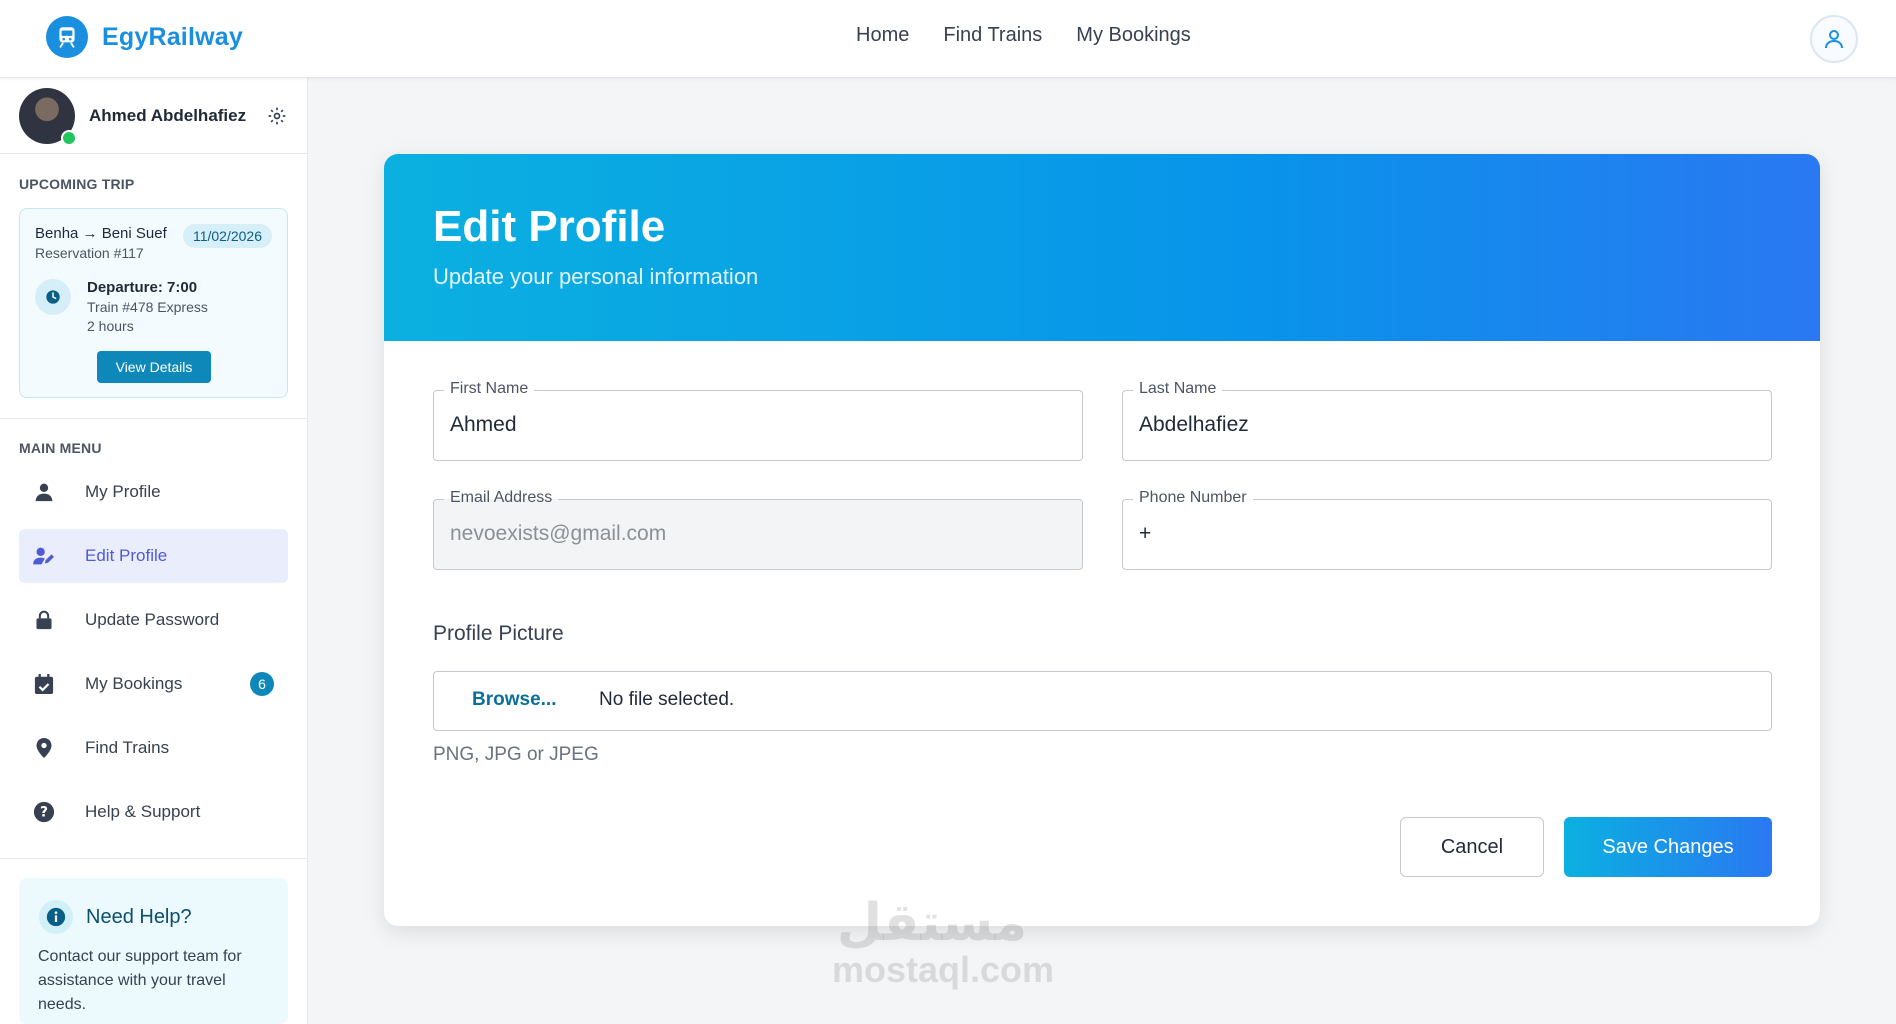 The width and height of the screenshot is (1896, 1024). What do you see at coordinates (943, 969) in the screenshot?
I see `watermark-latin: mostaql.com` at bounding box center [943, 969].